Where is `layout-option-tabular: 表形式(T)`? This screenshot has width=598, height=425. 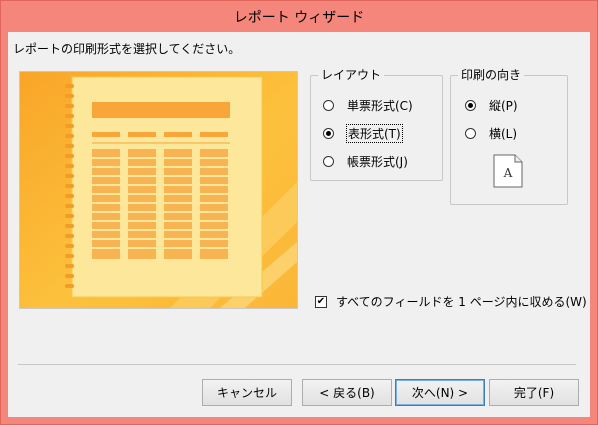
layout-option-tabular: 表形式(T) is located at coordinates (363, 133).